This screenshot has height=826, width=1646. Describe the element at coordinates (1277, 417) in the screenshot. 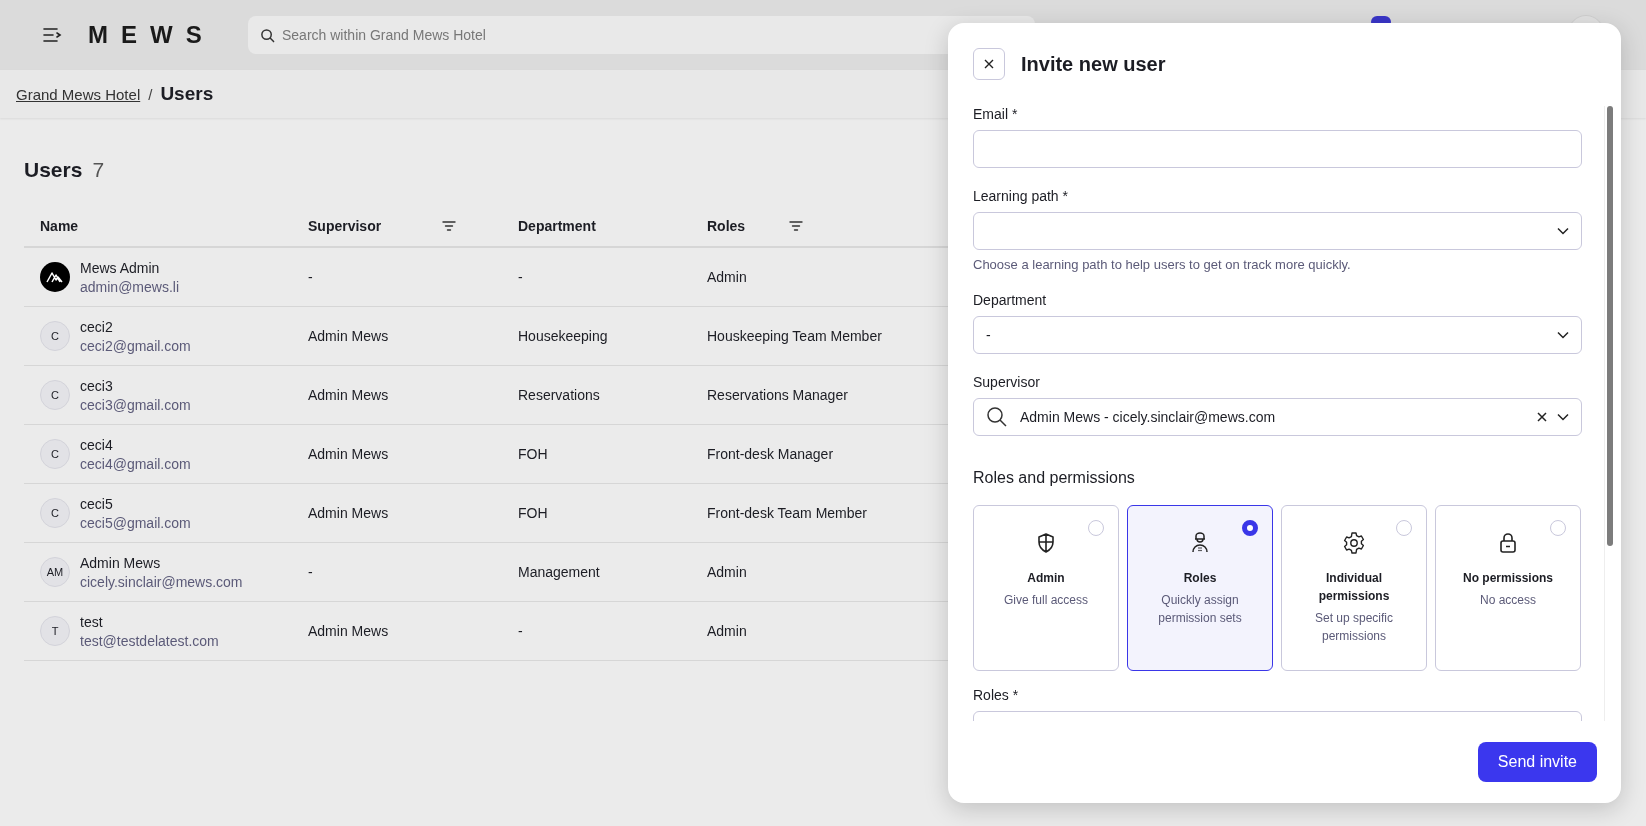

I see `supervisor-field: Admin Mews - cicely.sinclair@mews.com` at that location.